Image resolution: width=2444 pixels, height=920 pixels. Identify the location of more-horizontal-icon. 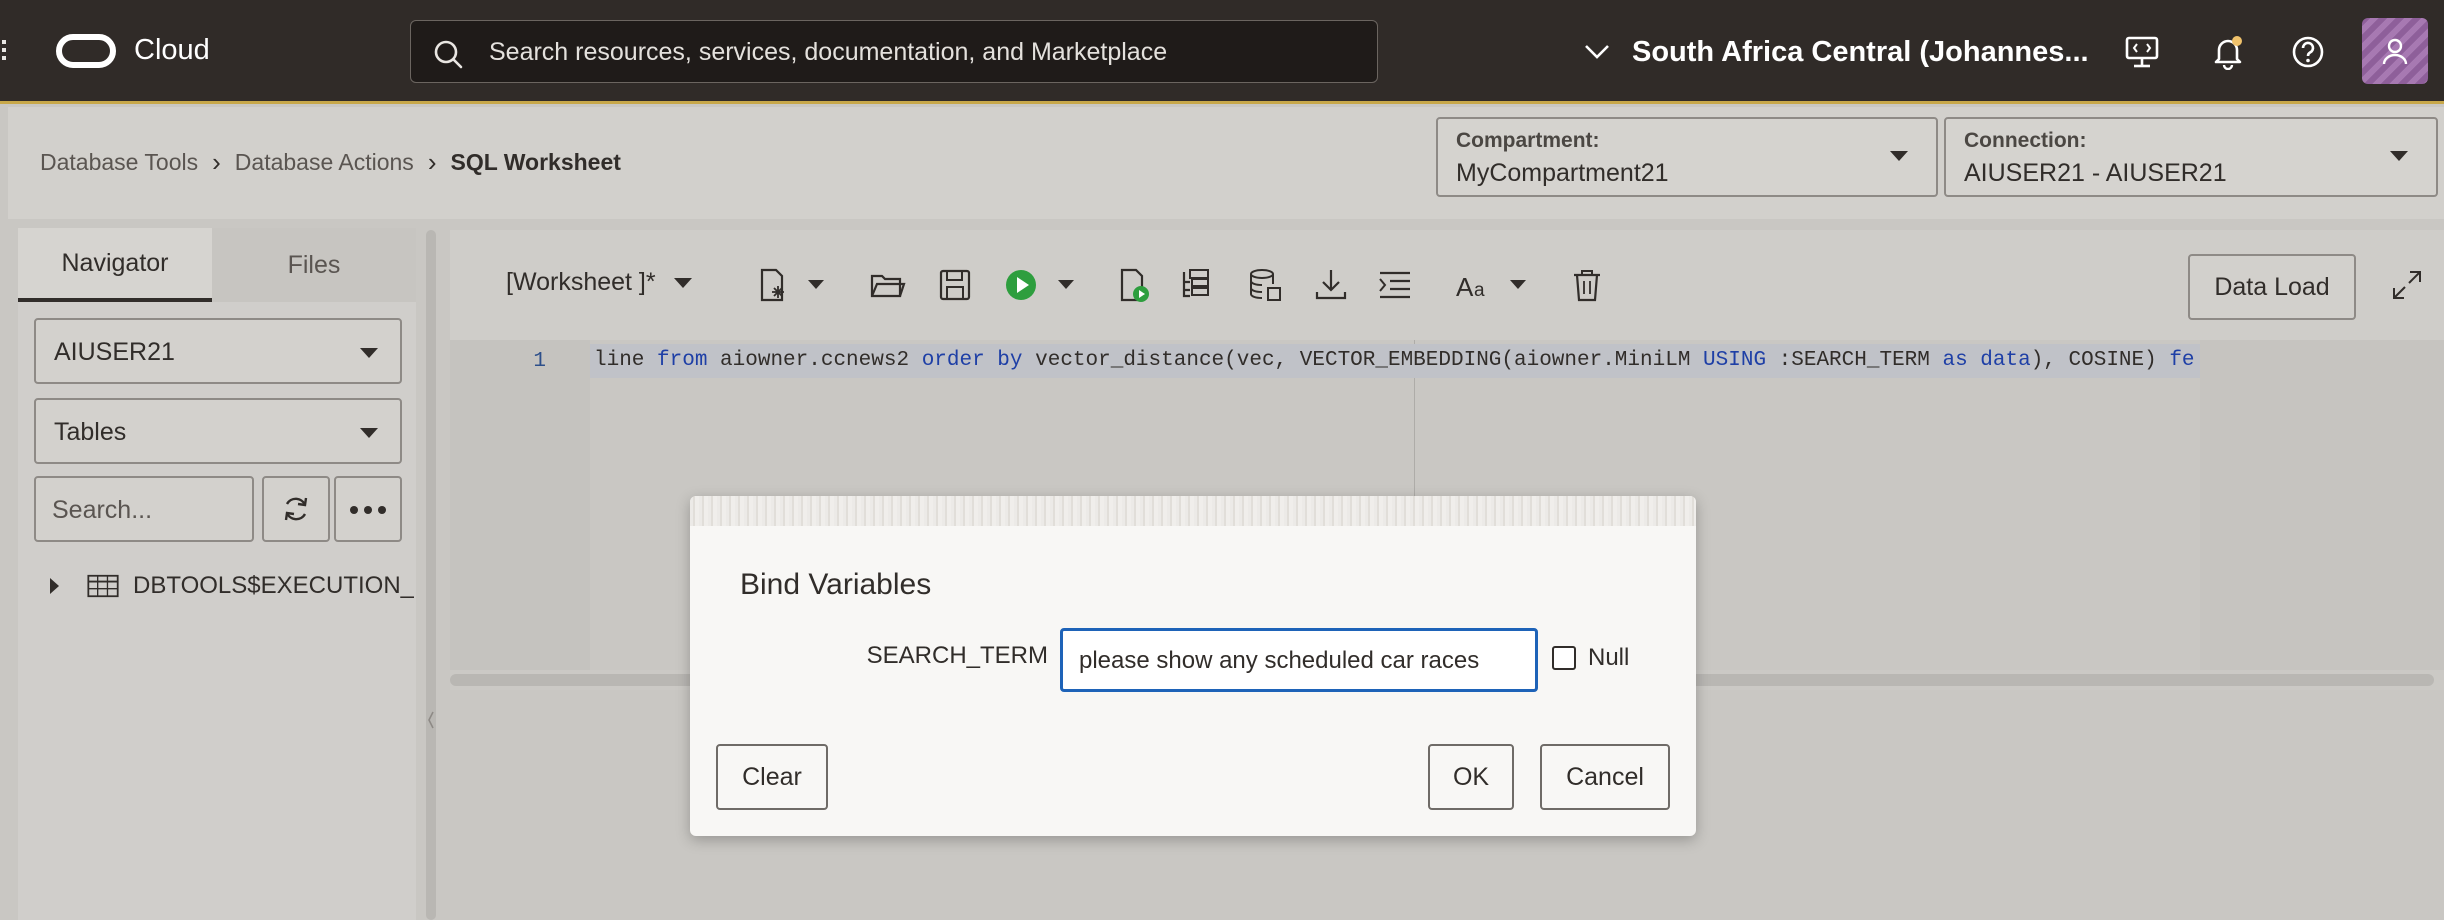
(368, 510).